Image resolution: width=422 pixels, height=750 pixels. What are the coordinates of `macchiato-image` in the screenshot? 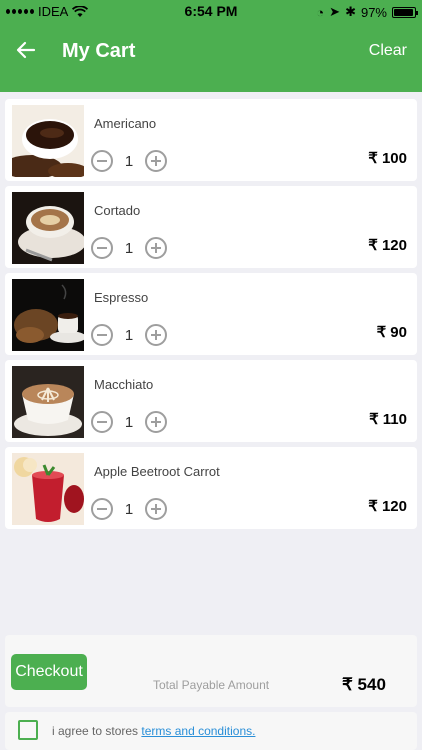 It's located at (48, 402).